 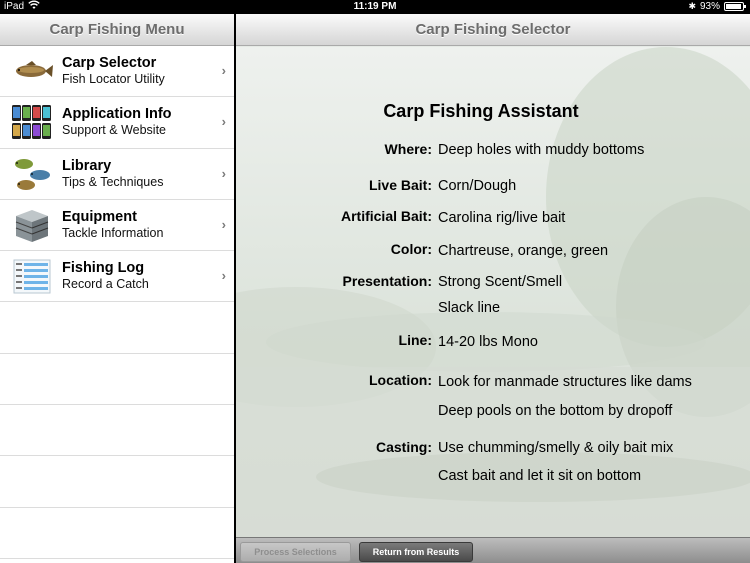 What do you see at coordinates (408, 149) in the screenshot?
I see `where-label: Where:` at bounding box center [408, 149].